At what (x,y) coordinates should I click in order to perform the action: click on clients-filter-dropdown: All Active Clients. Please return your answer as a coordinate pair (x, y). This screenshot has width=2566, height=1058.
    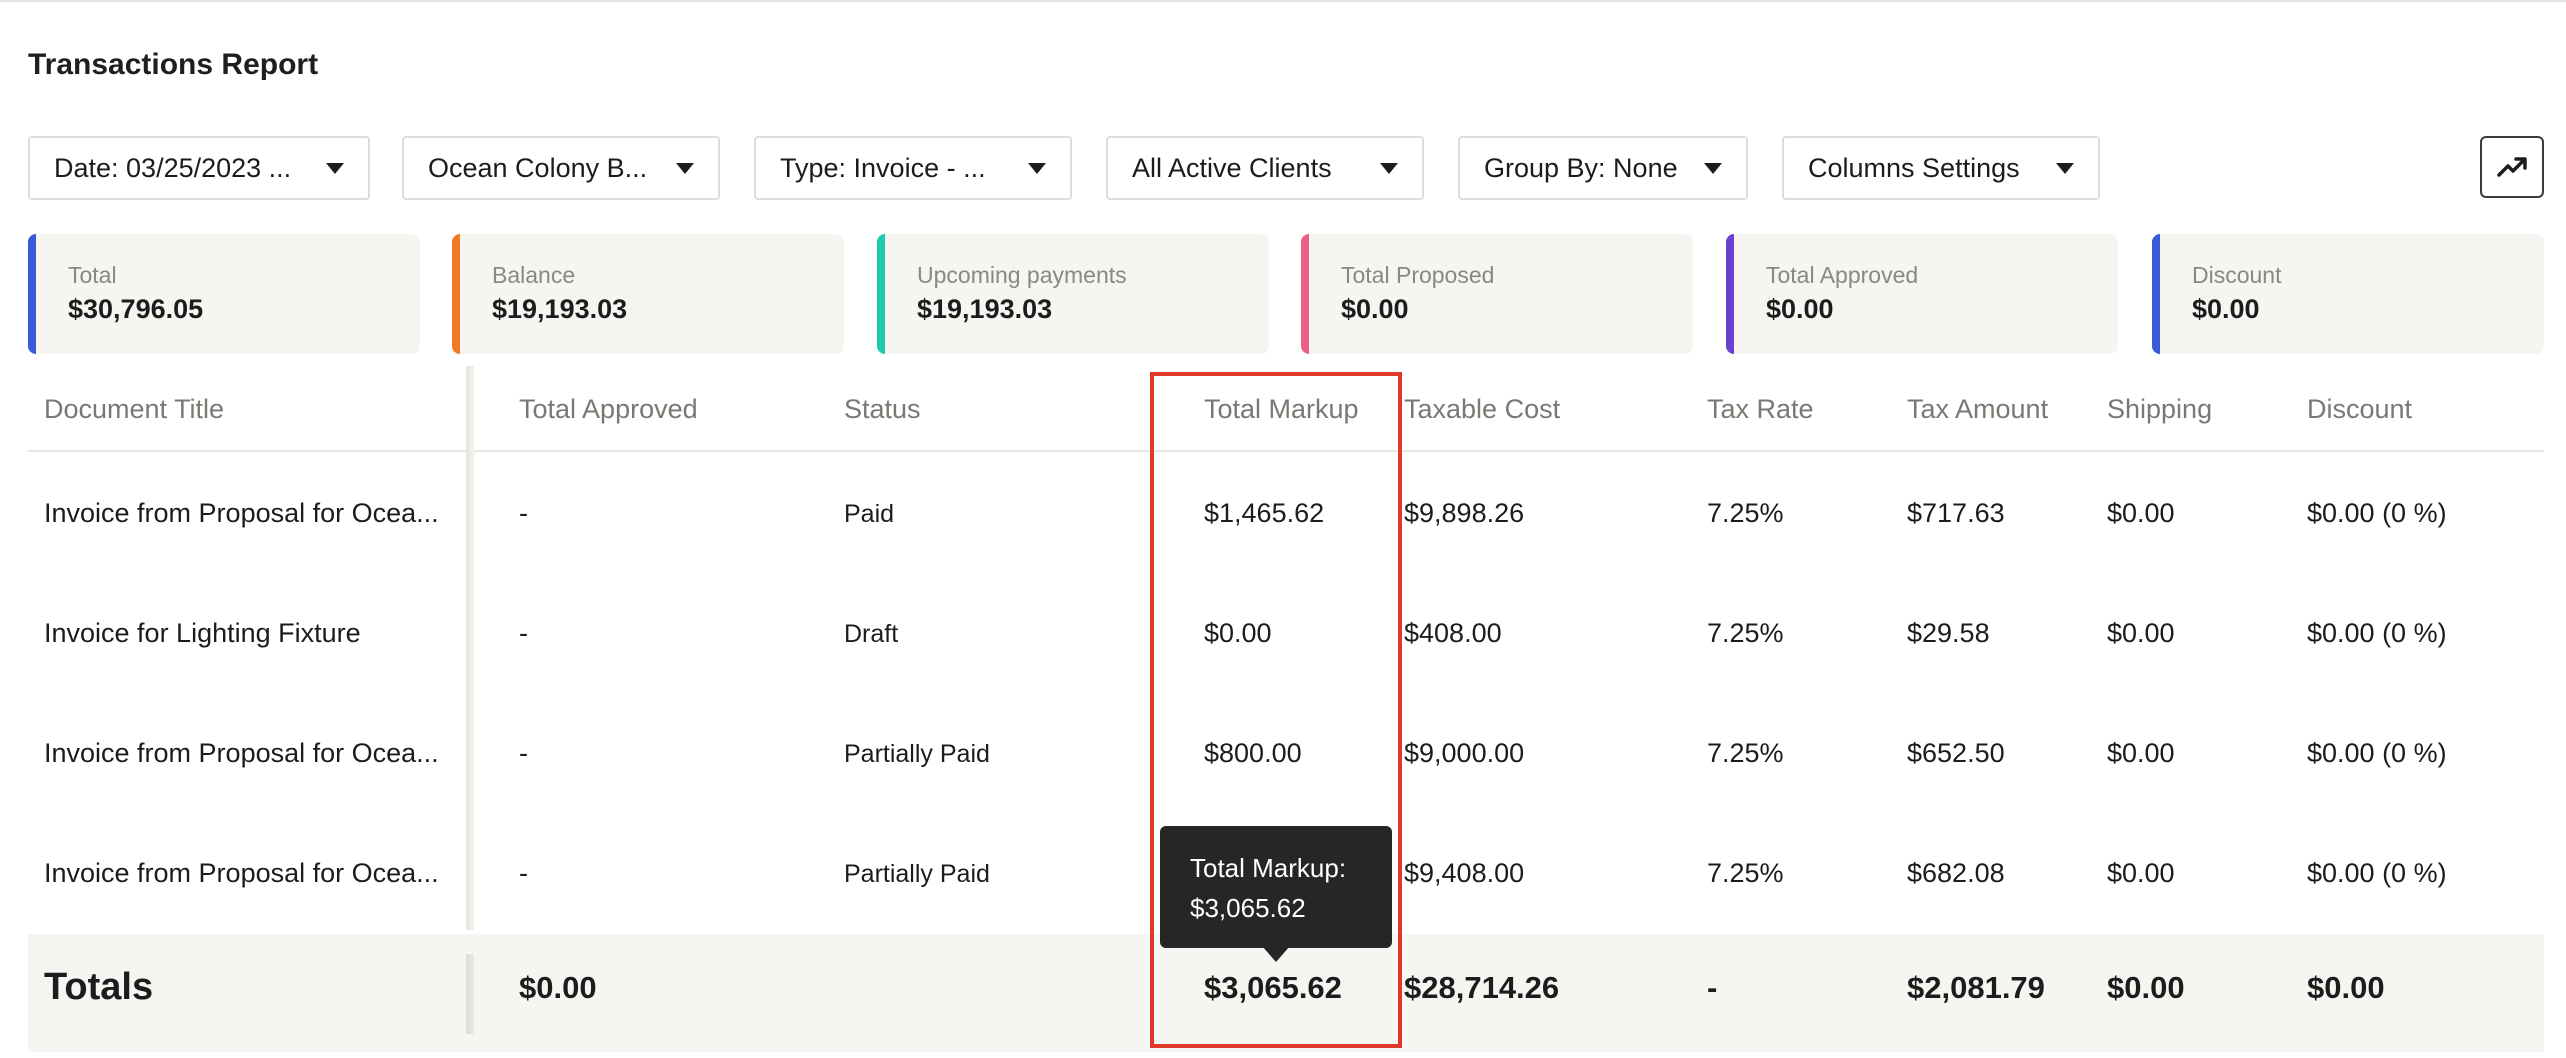
    Looking at the image, I should click on (1265, 168).